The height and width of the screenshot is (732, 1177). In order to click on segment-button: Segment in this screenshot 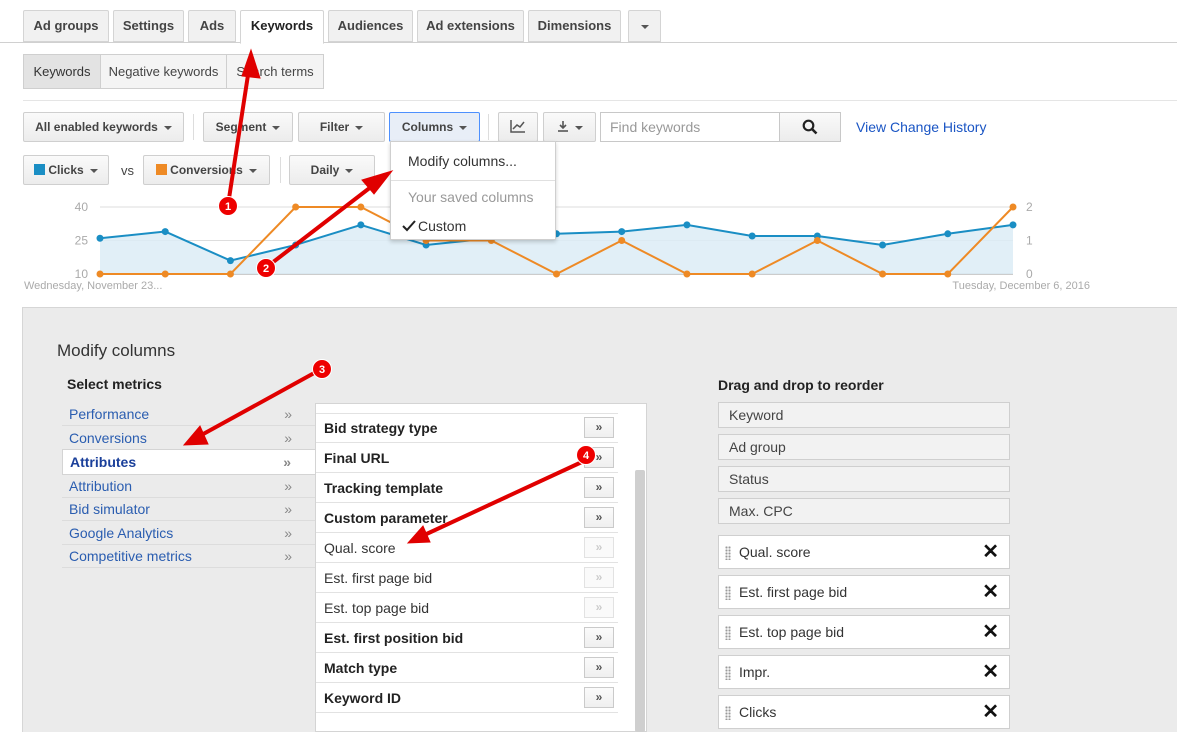, I will do `click(248, 127)`.